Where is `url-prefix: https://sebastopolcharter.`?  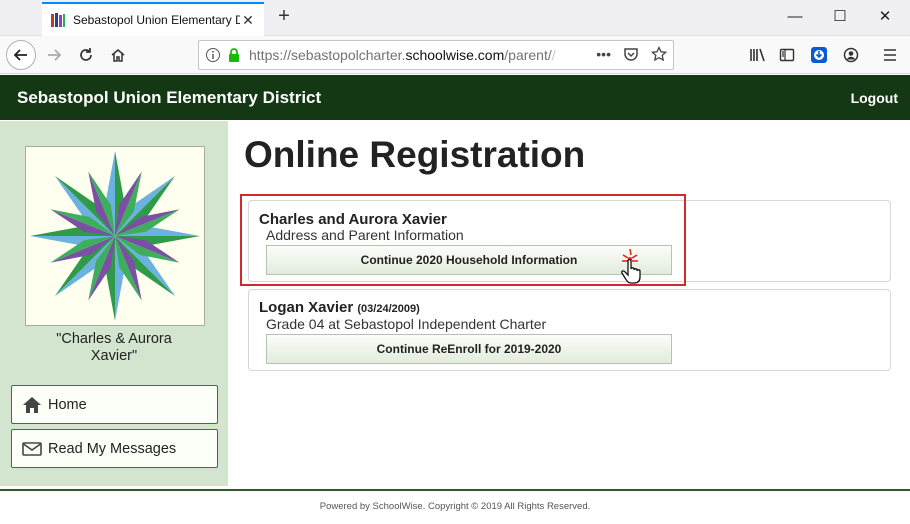 url-prefix: https://sebastopolcharter. is located at coordinates (327, 55).